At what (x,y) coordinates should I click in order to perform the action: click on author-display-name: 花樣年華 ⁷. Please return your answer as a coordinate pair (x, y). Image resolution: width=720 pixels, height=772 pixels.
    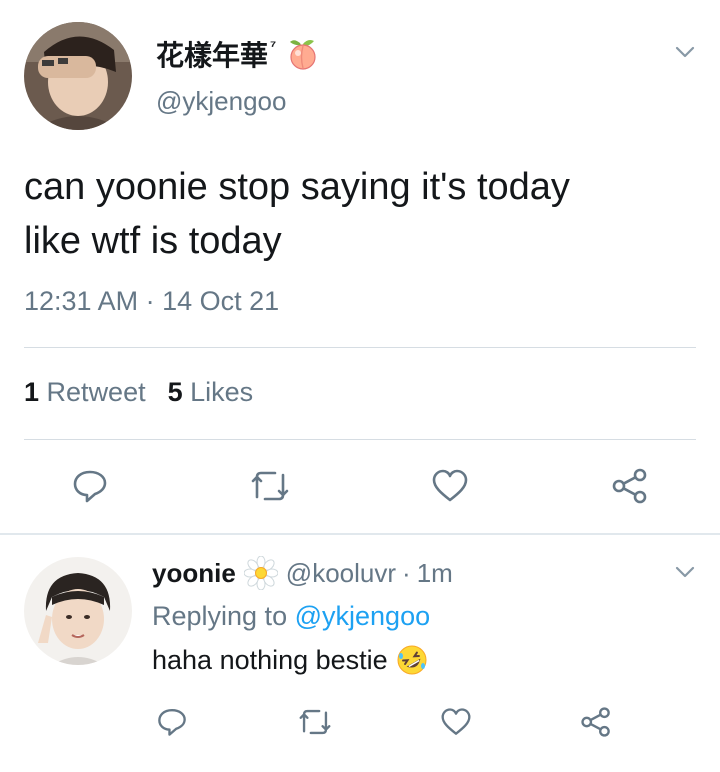
    Looking at the image, I should click on (238, 54).